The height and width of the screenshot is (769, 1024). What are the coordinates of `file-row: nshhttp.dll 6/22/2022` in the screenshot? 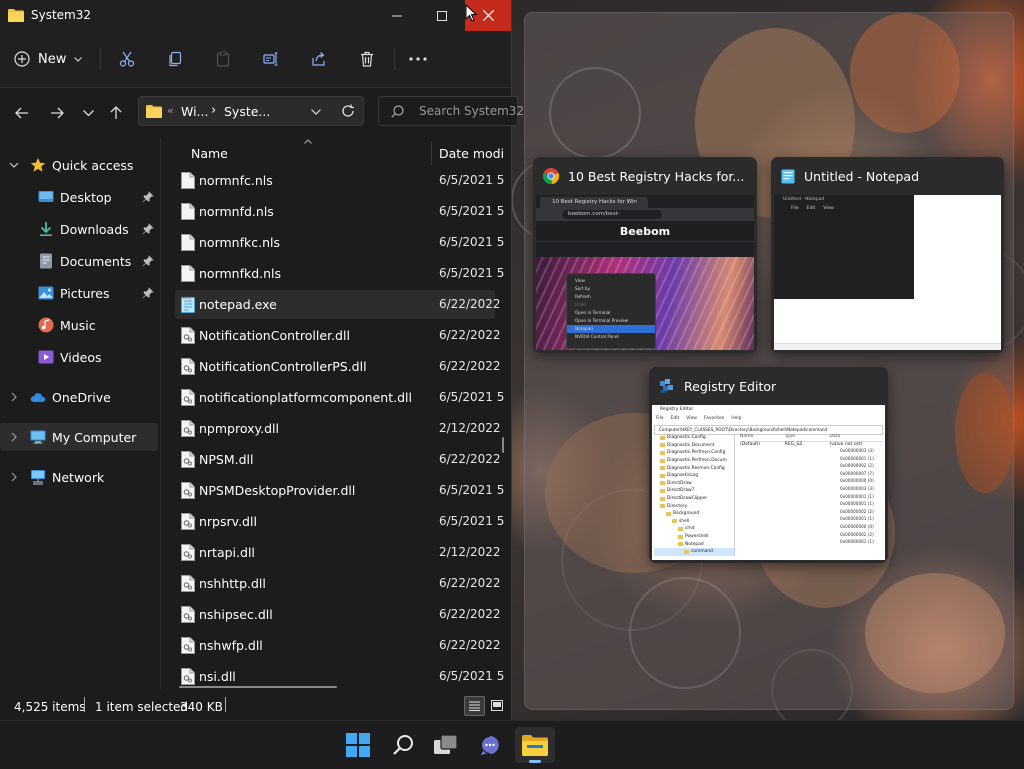 It's located at (338, 583).